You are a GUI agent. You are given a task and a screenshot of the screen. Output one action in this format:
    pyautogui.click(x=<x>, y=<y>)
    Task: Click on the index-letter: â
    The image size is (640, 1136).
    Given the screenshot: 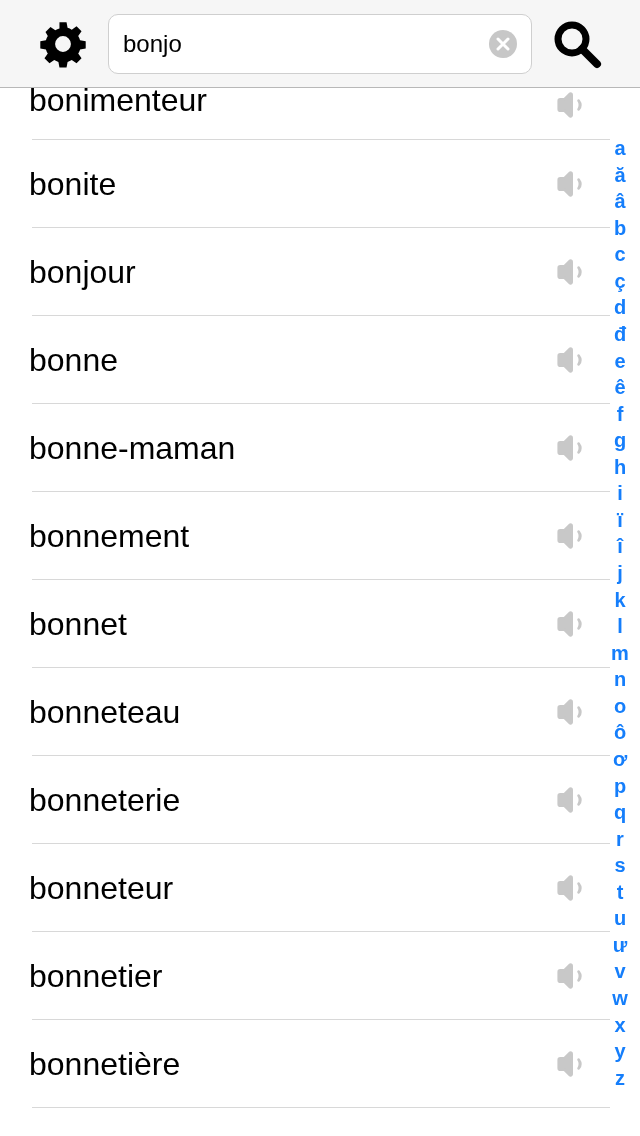 What is the action you would take?
    pyautogui.click(x=620, y=201)
    